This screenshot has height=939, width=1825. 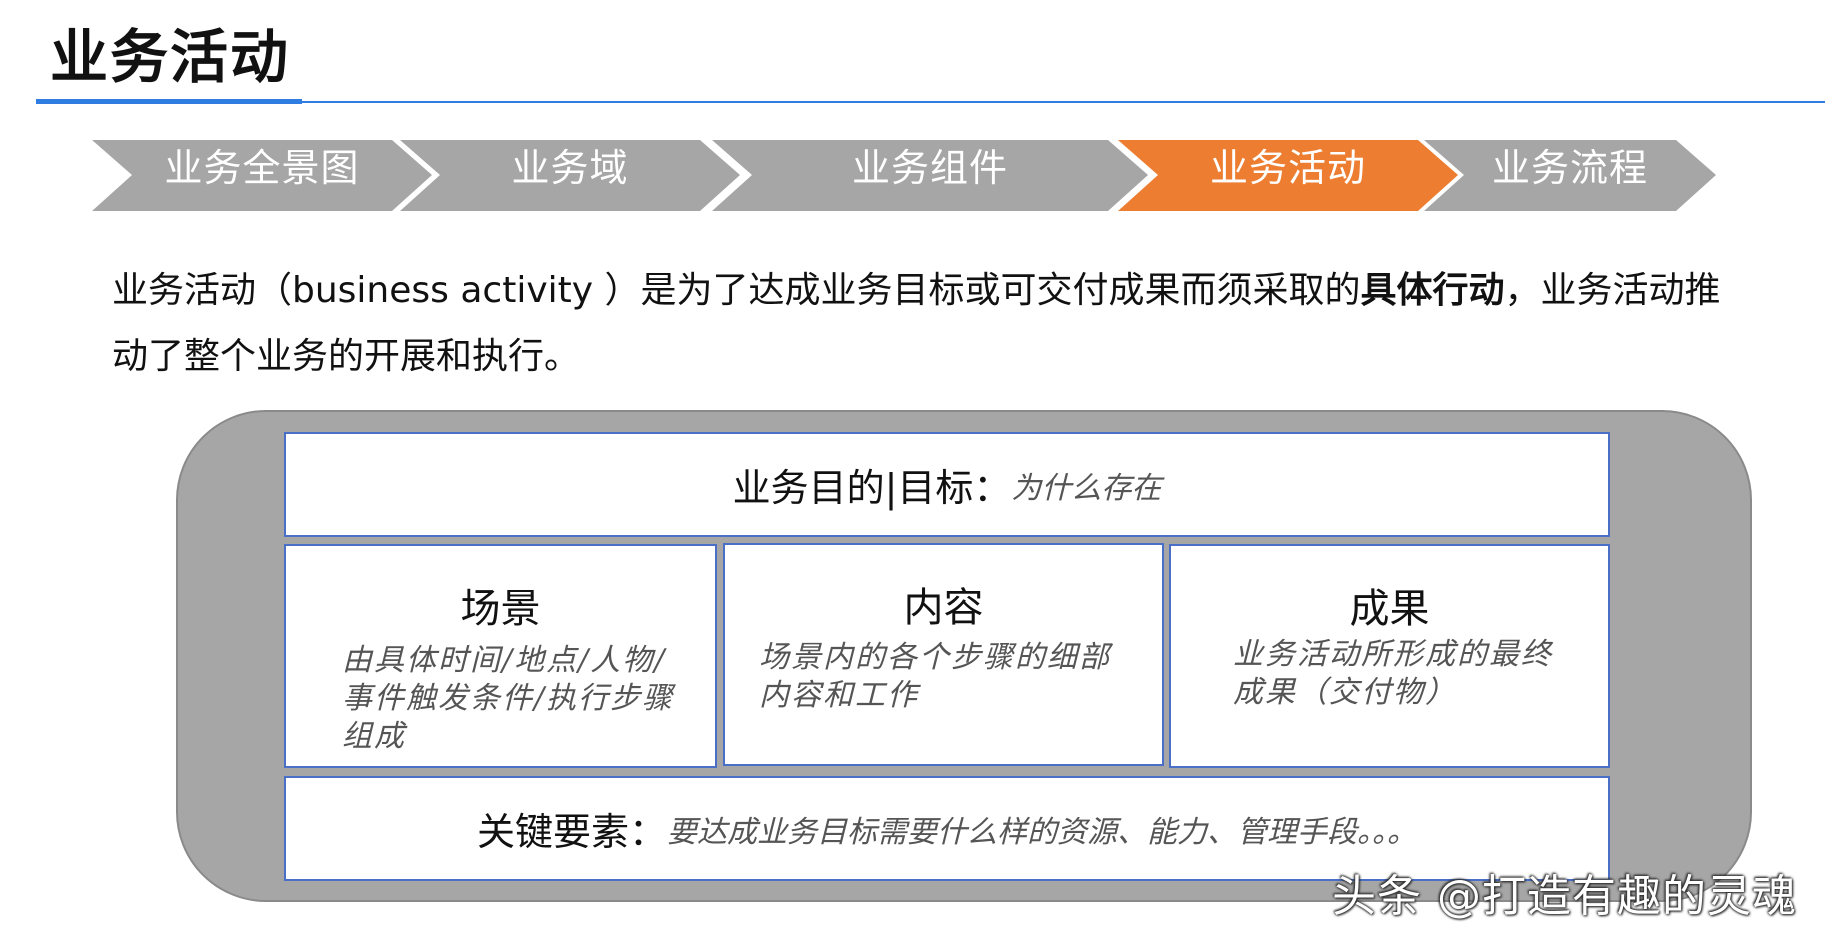 I want to click on step-label-component: 业务组件, so click(x=929, y=168).